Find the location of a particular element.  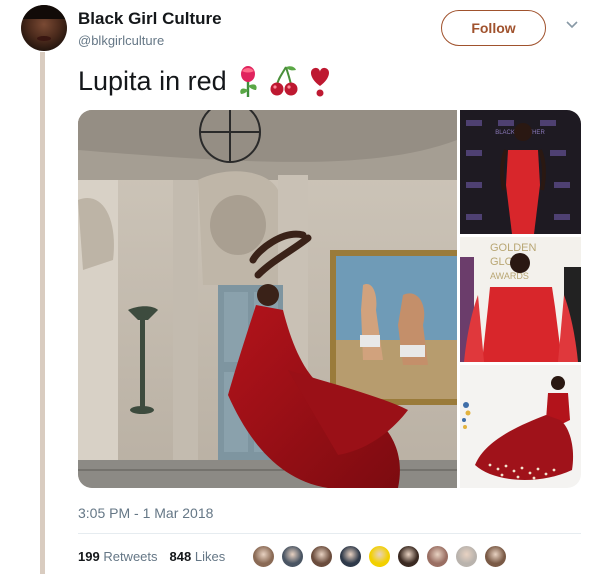

avatar is located at coordinates (44, 28).